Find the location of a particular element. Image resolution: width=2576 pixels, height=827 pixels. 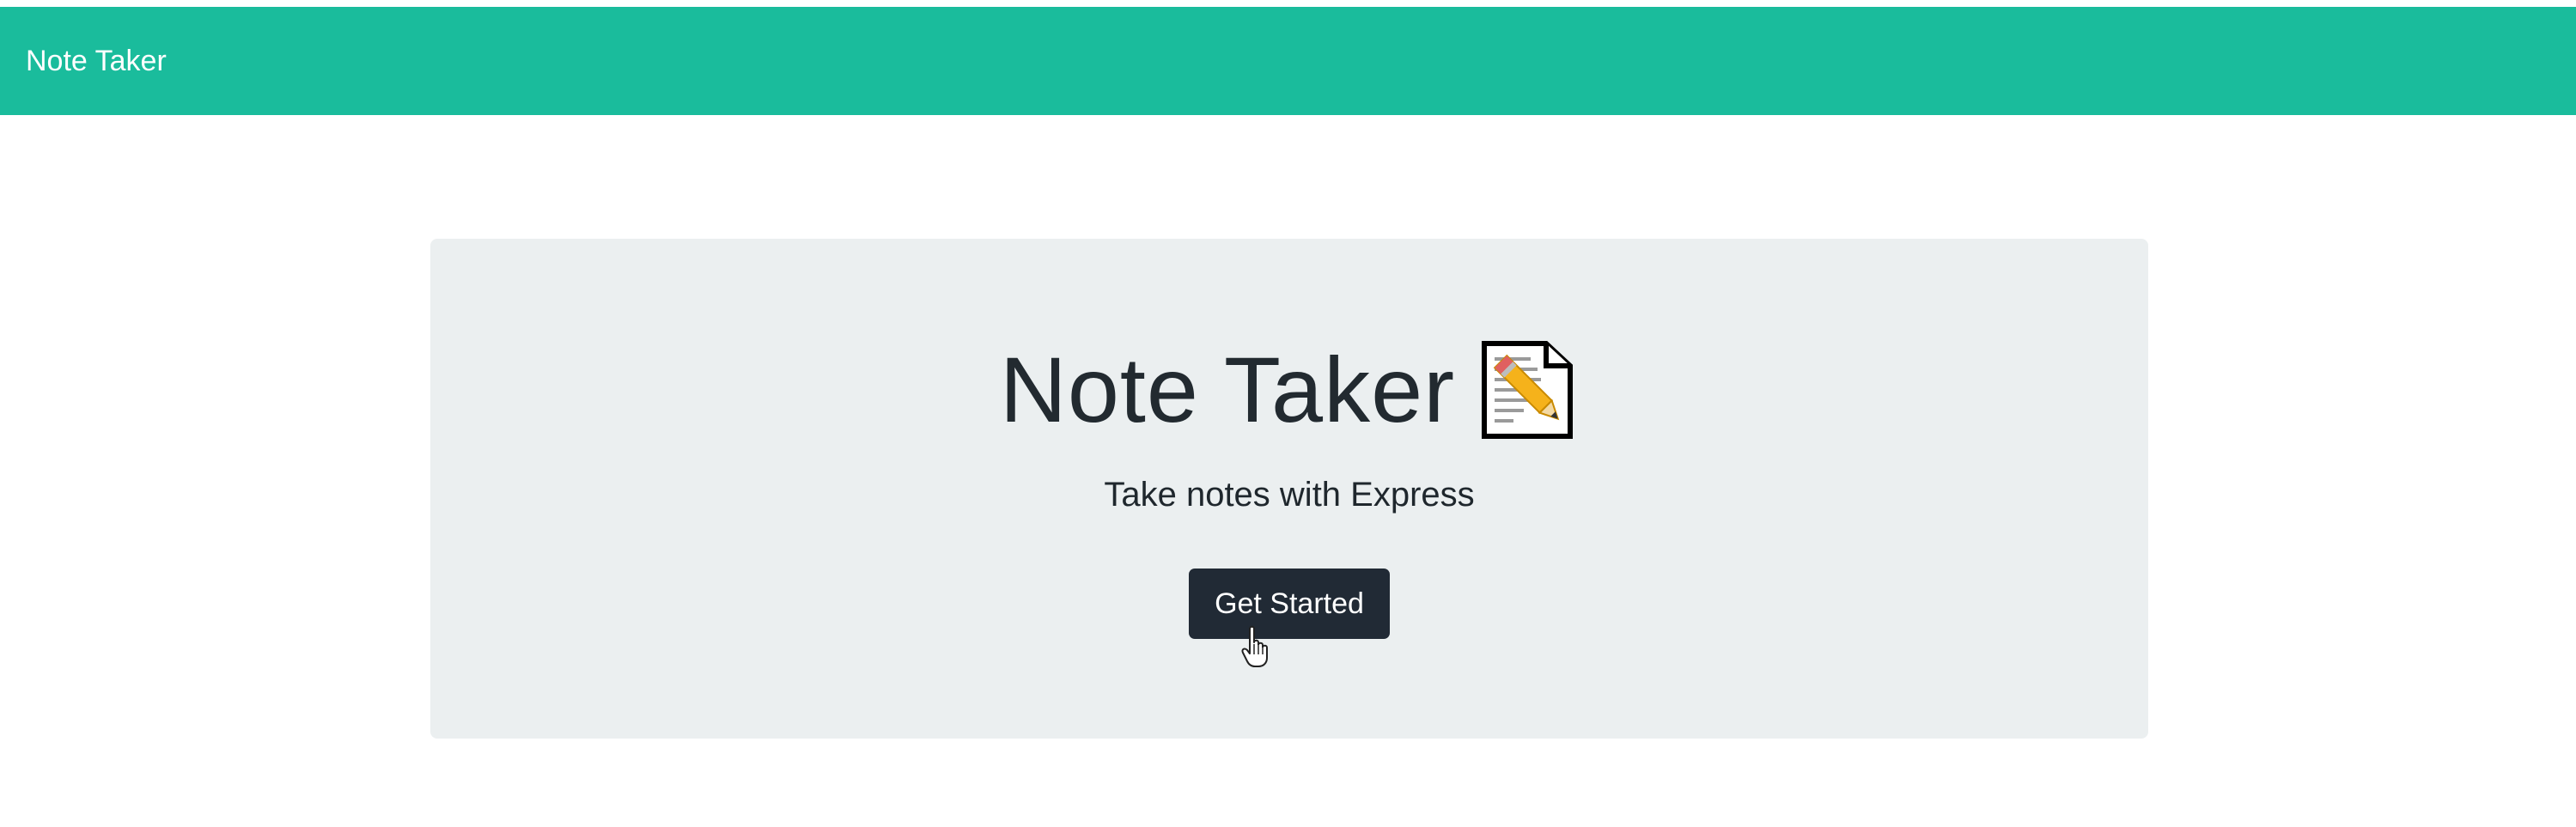

hero-title: Note Taker is located at coordinates (1227, 389).